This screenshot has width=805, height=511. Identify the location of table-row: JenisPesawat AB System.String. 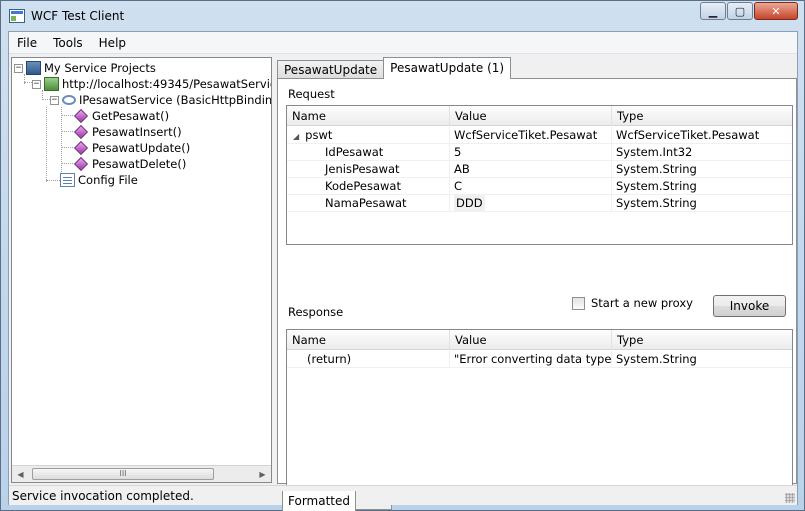
(539, 169).